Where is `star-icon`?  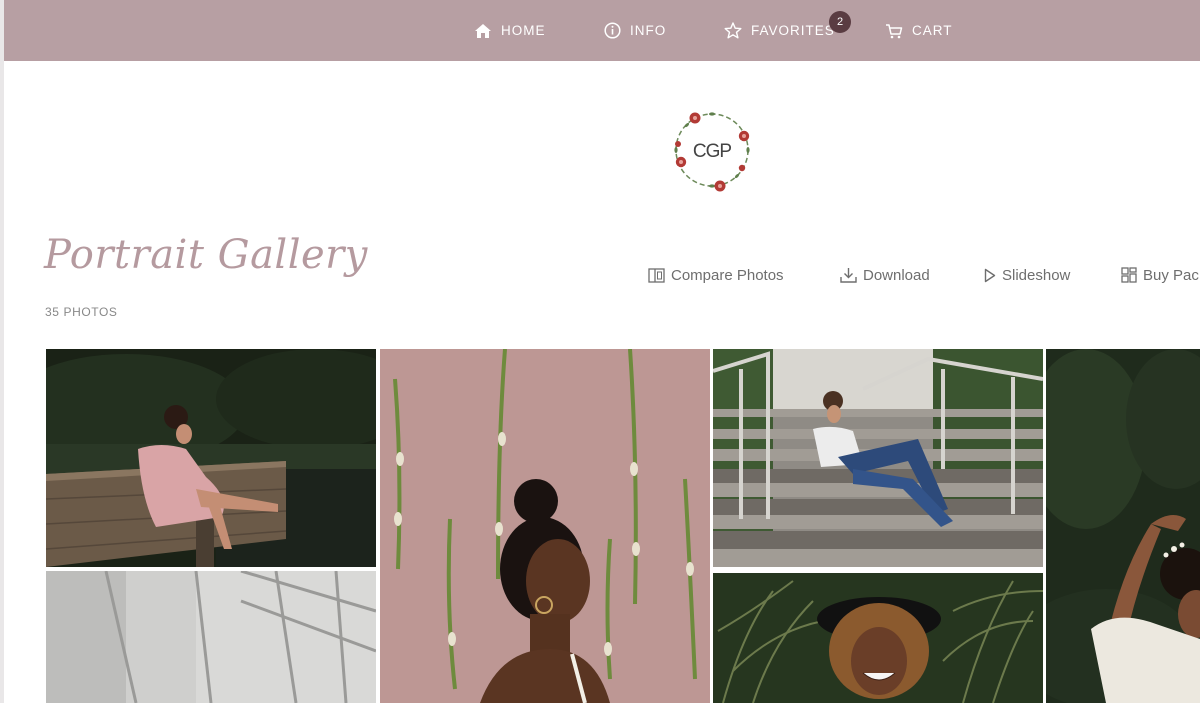
star-icon is located at coordinates (733, 30).